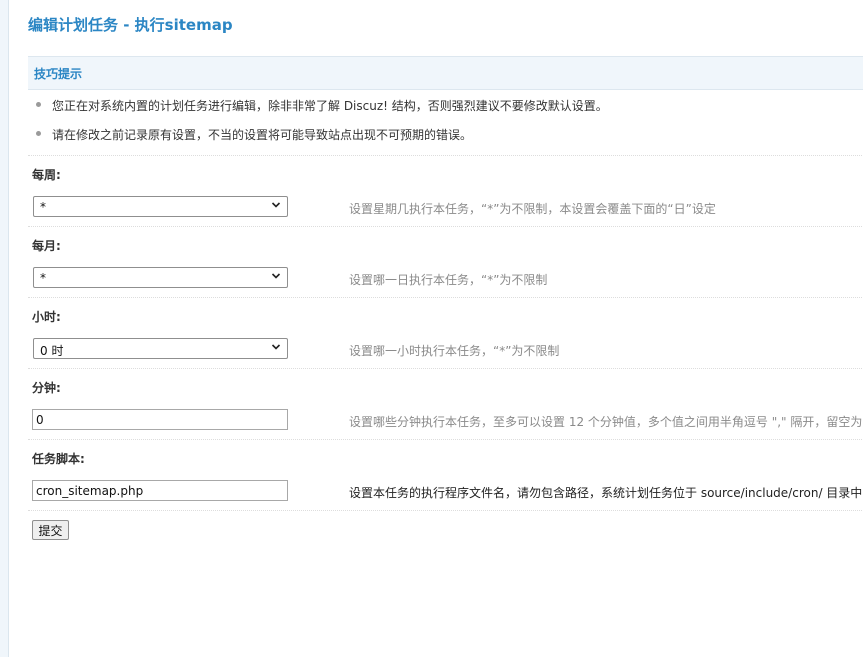  Describe the element at coordinates (160, 277) in the screenshot. I see `day-select: *` at that location.